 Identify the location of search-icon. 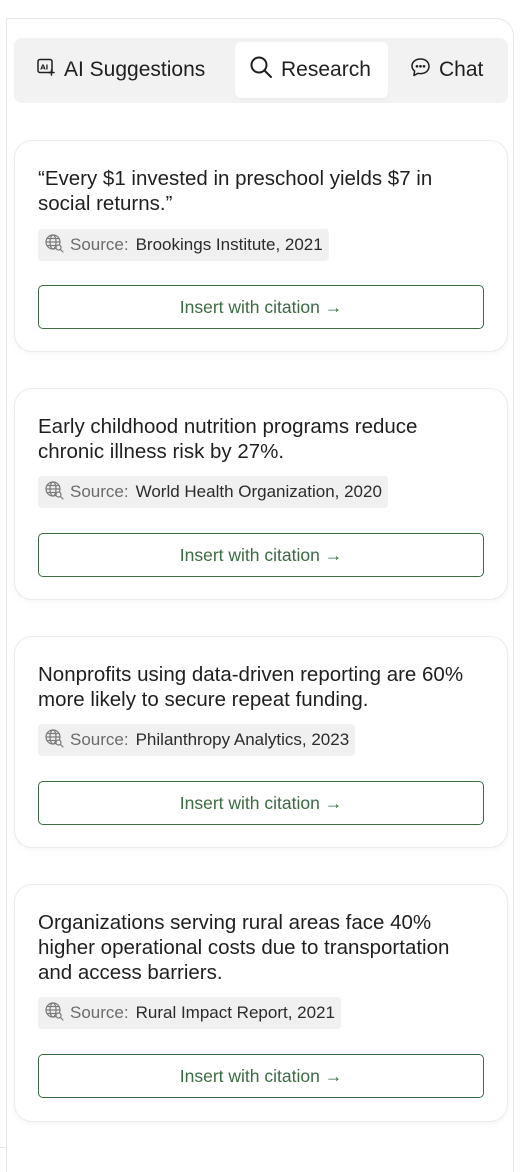
(261, 70).